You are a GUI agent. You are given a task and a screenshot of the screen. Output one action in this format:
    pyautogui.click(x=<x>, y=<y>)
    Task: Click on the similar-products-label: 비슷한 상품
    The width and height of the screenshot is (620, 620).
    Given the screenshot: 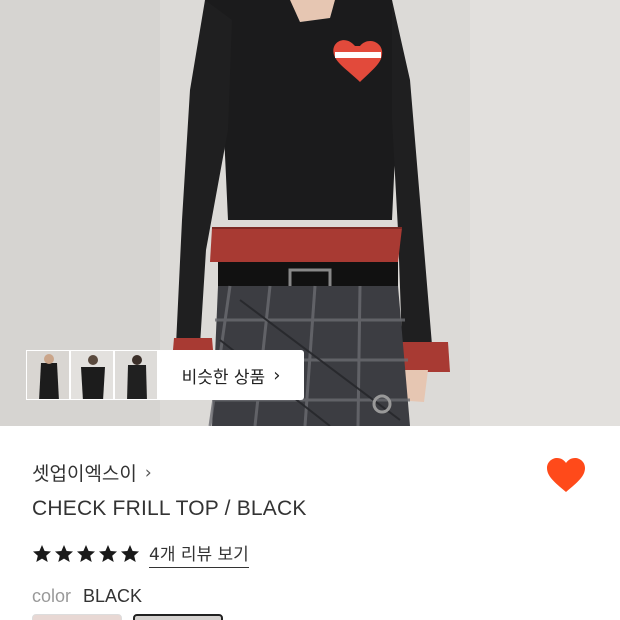 What is the action you would take?
    pyautogui.click(x=223, y=377)
    